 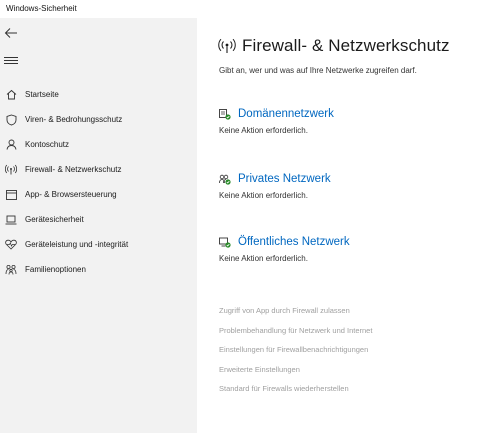 I want to click on window-title: Windows-Sicherheit, so click(x=41, y=8).